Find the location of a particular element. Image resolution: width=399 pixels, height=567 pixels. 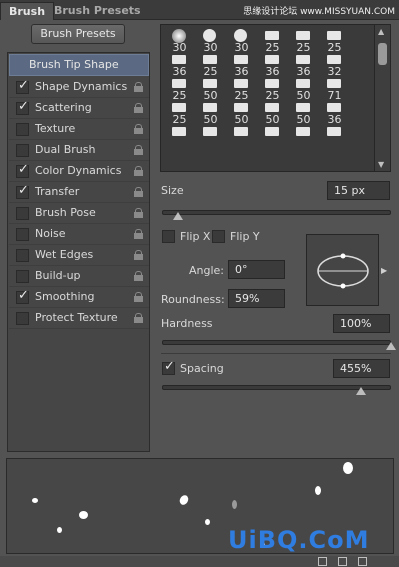

spacing-checkbox: ✓ is located at coordinates (168, 367).